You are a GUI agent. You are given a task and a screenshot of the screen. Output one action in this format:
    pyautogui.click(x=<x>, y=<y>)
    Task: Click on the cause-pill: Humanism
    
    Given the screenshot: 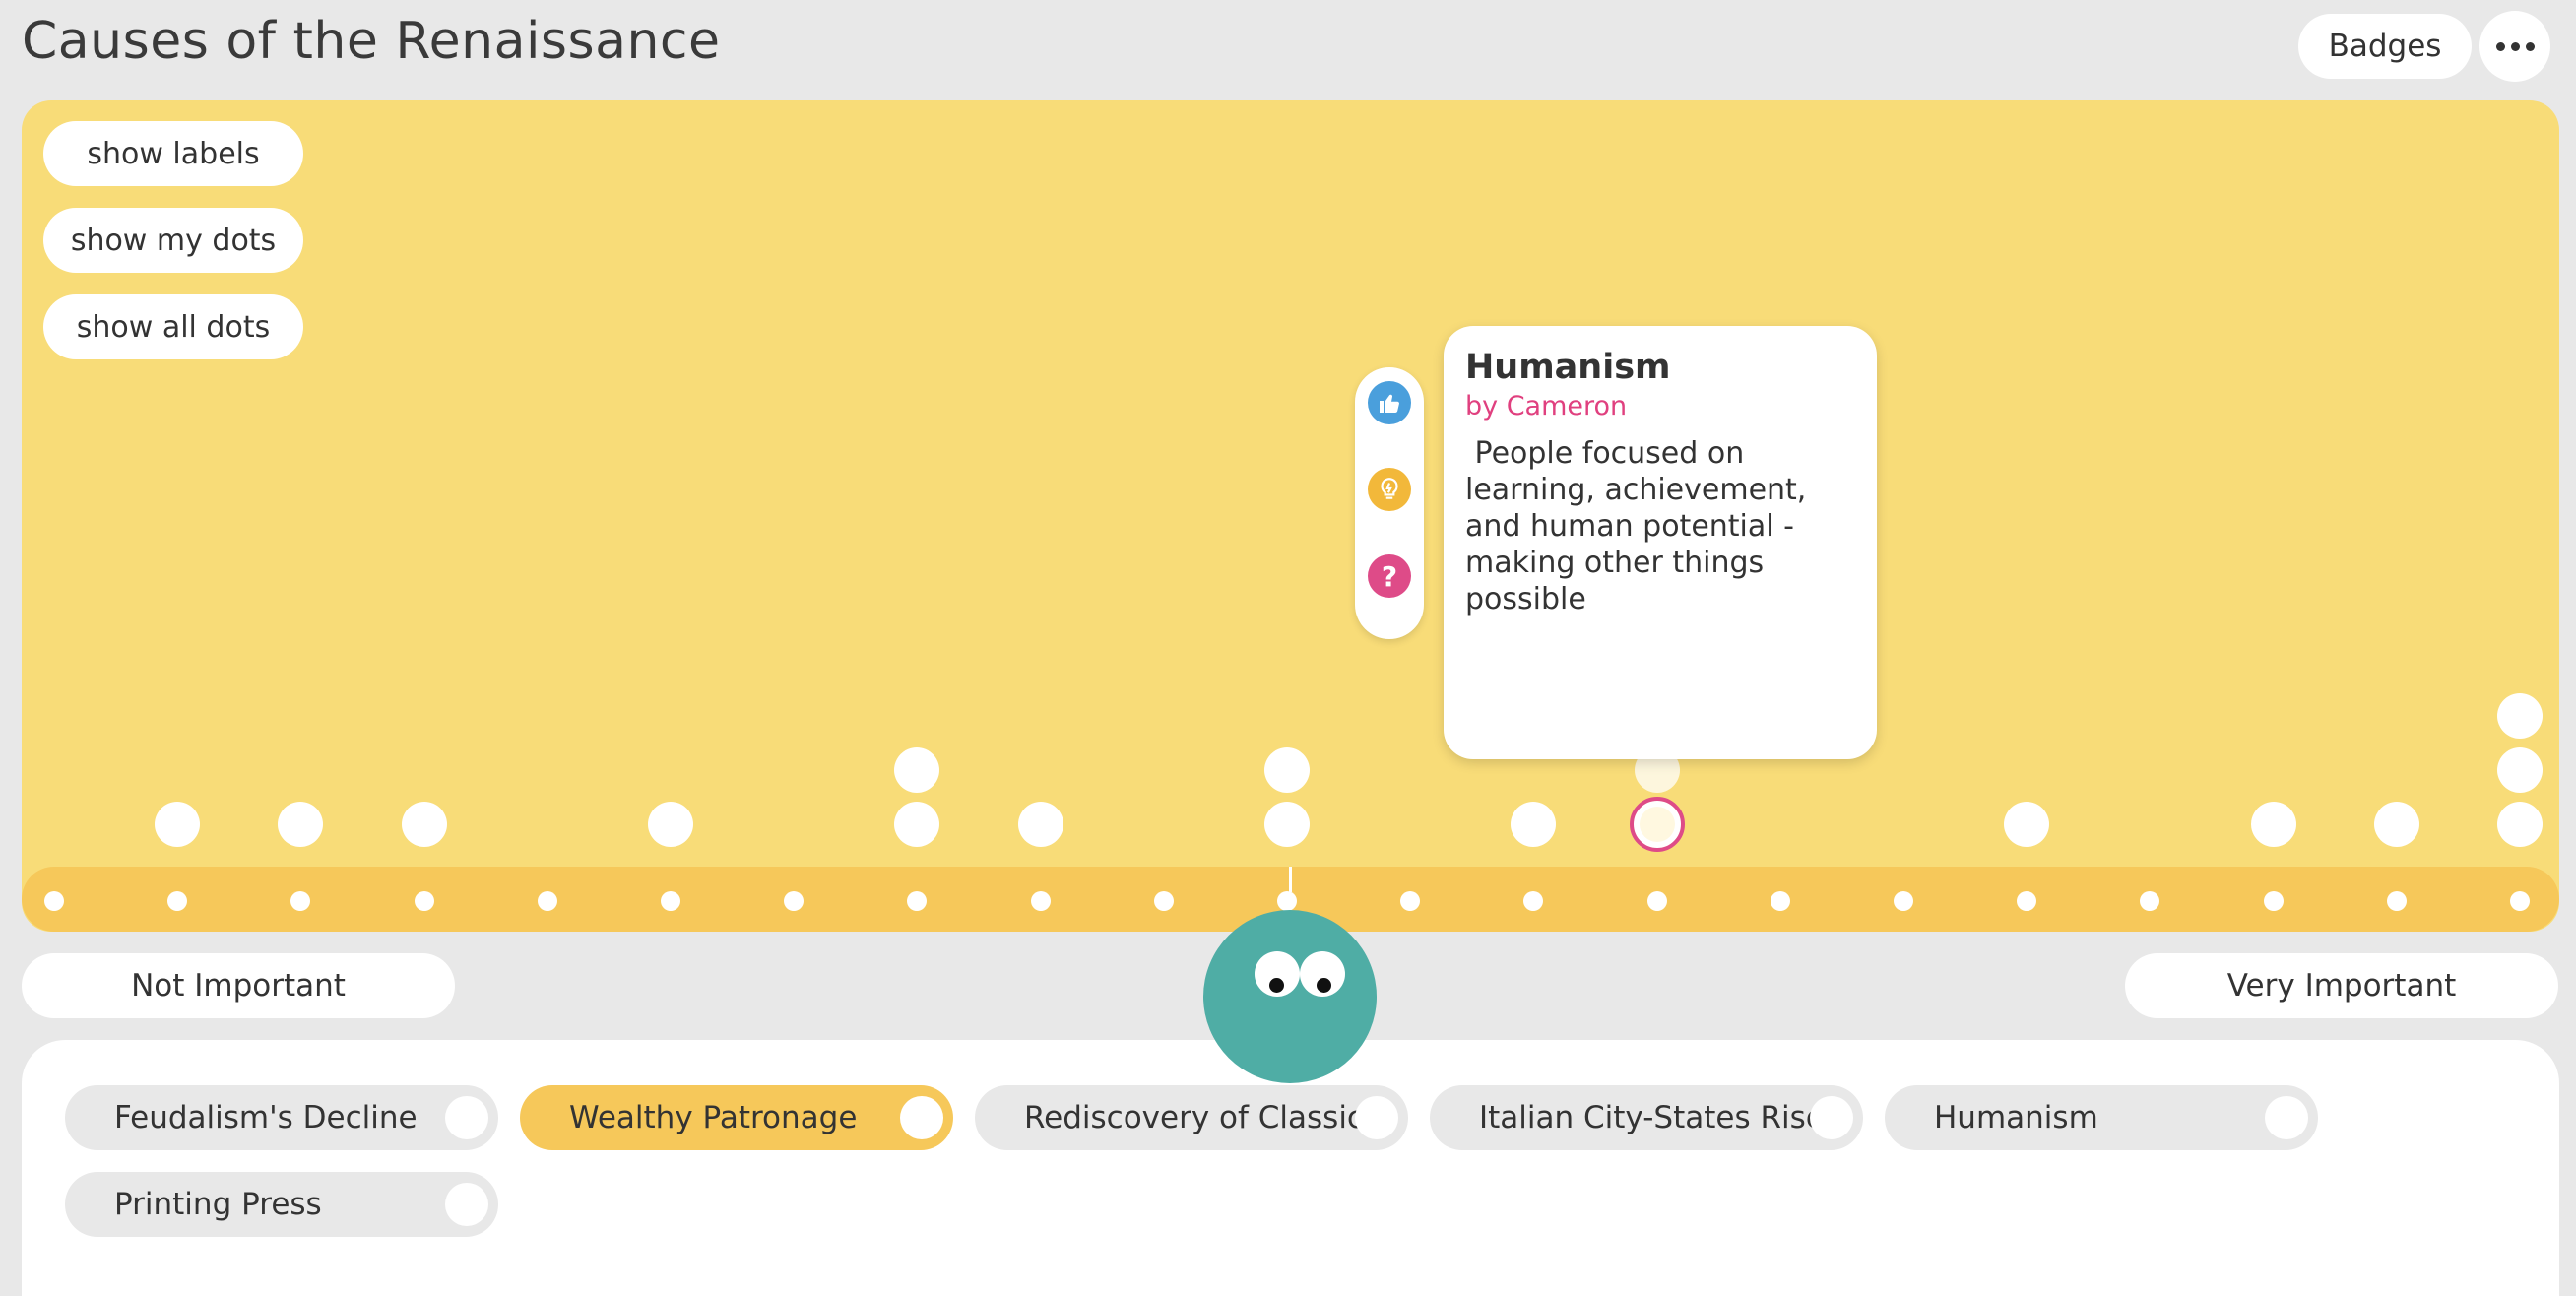 What is the action you would take?
    pyautogui.click(x=2101, y=1117)
    